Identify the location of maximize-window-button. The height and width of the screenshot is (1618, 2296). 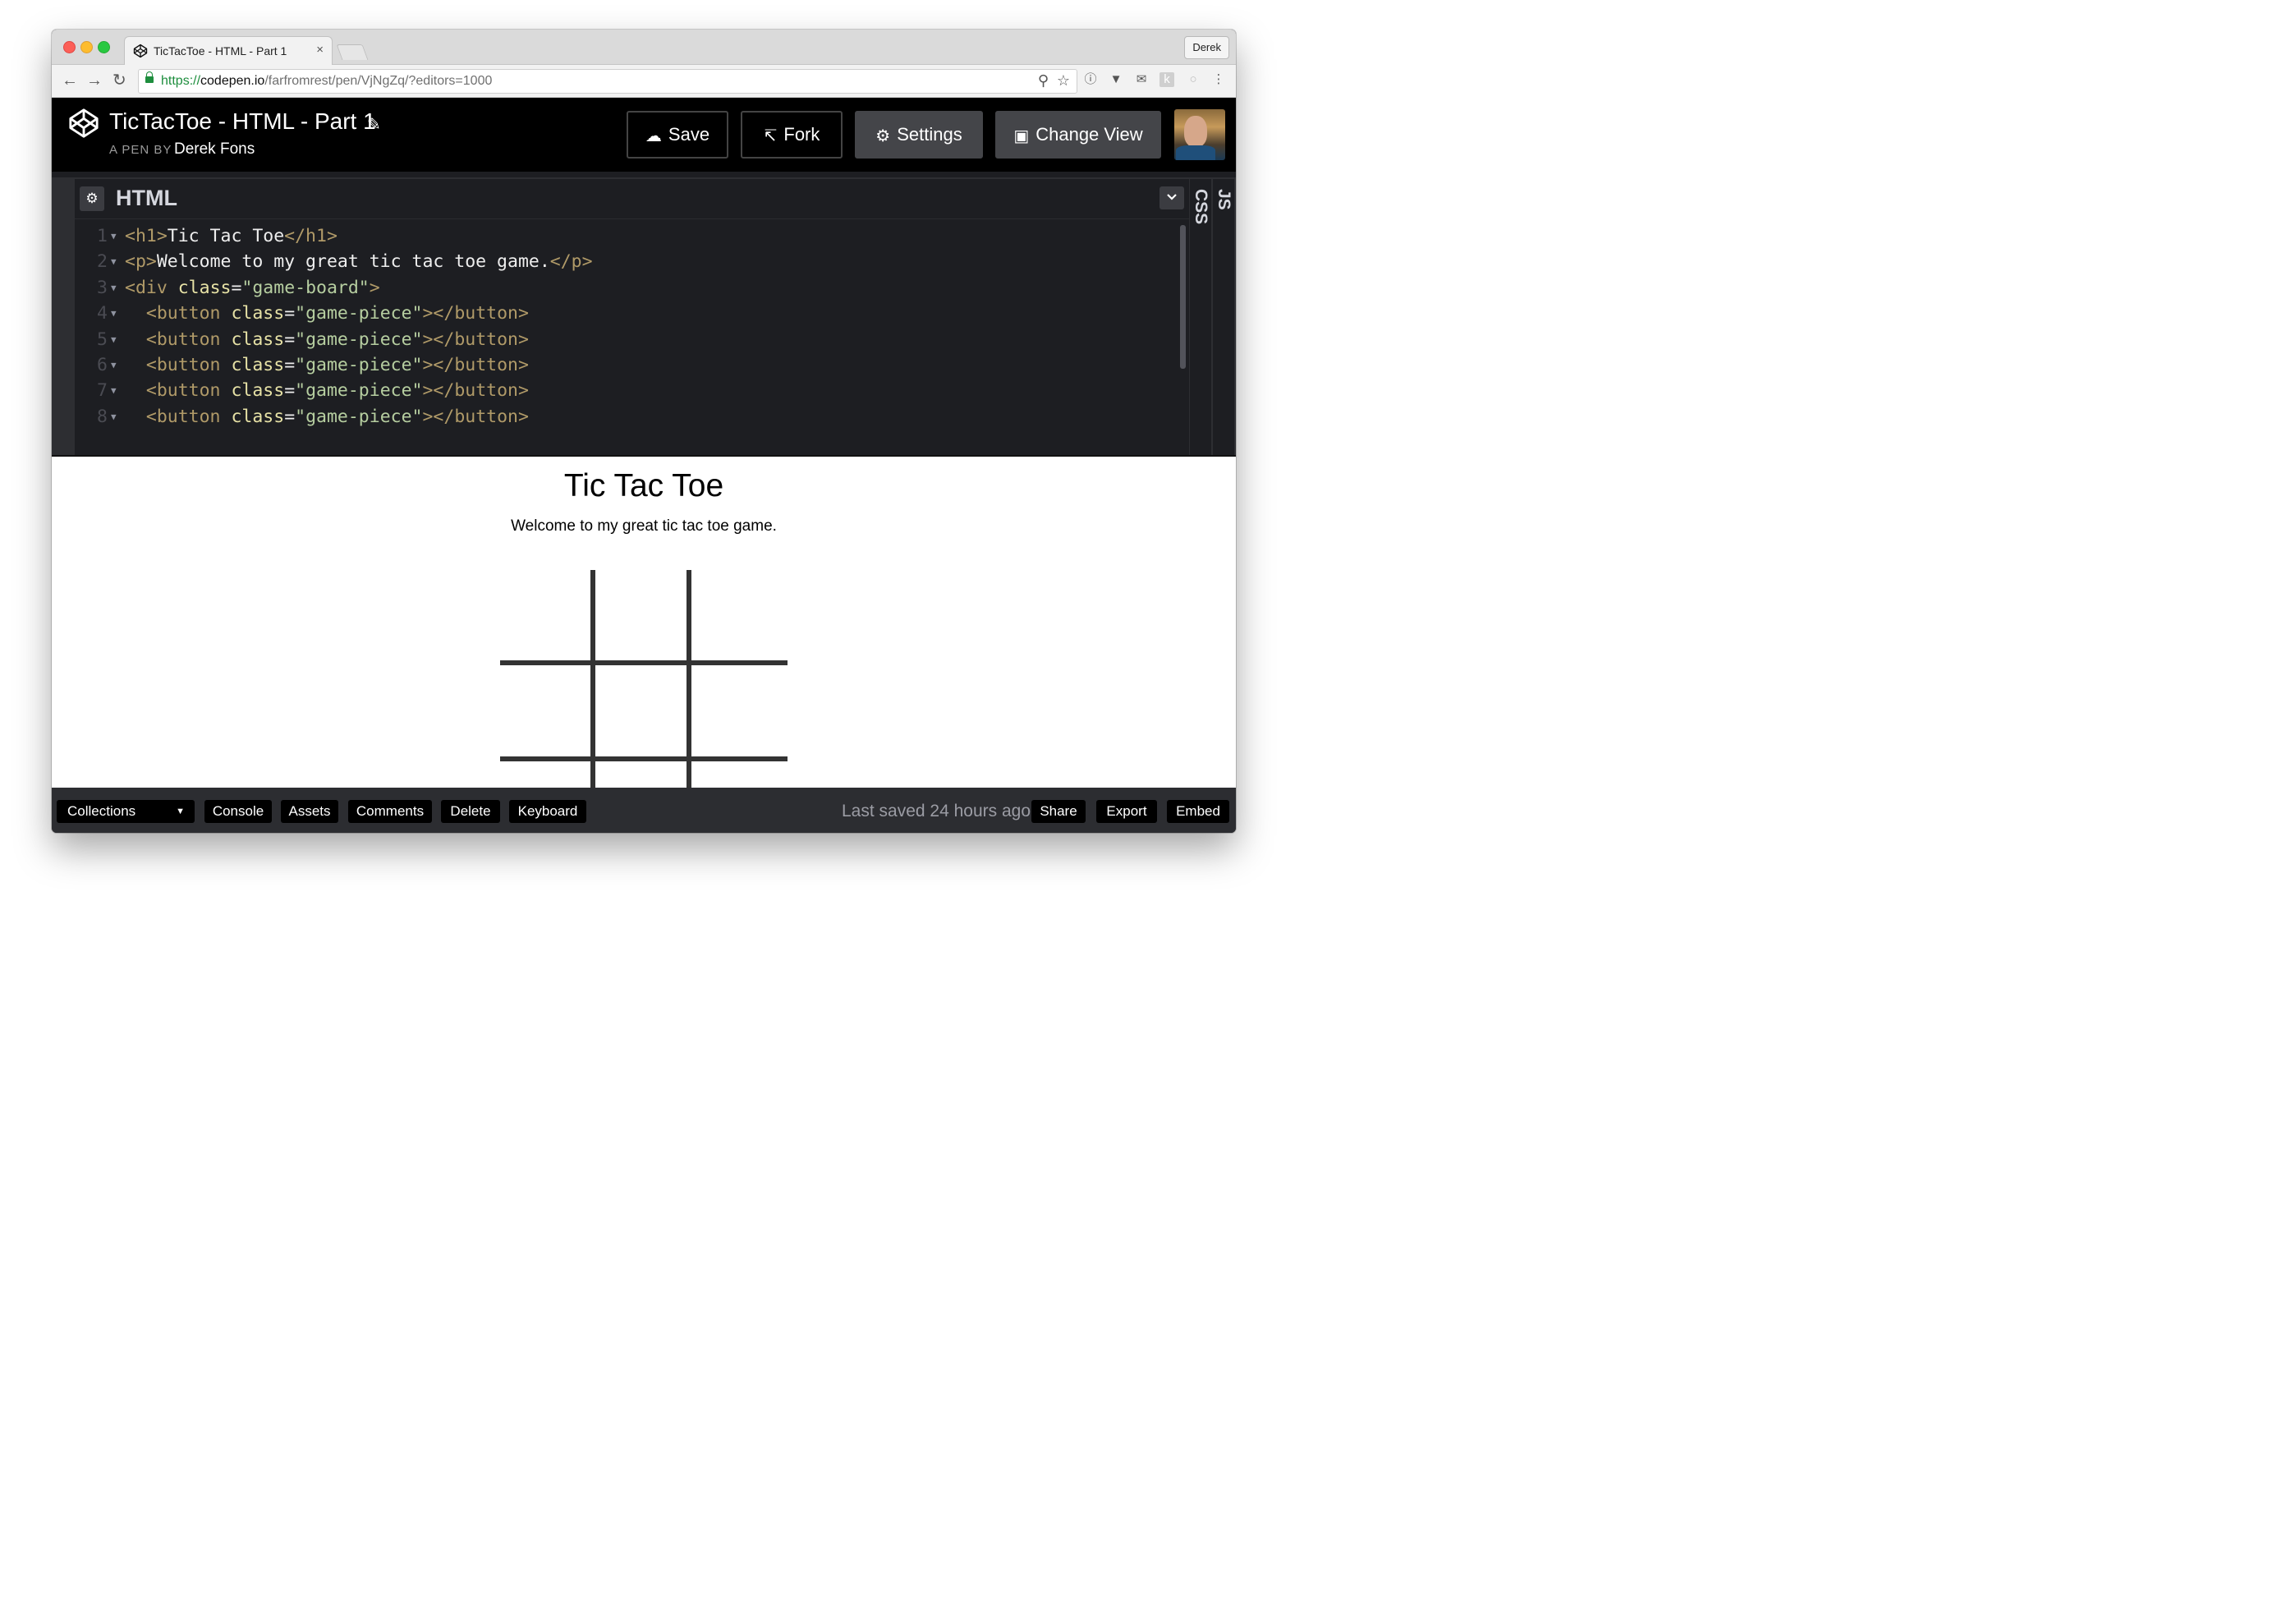
(104, 47).